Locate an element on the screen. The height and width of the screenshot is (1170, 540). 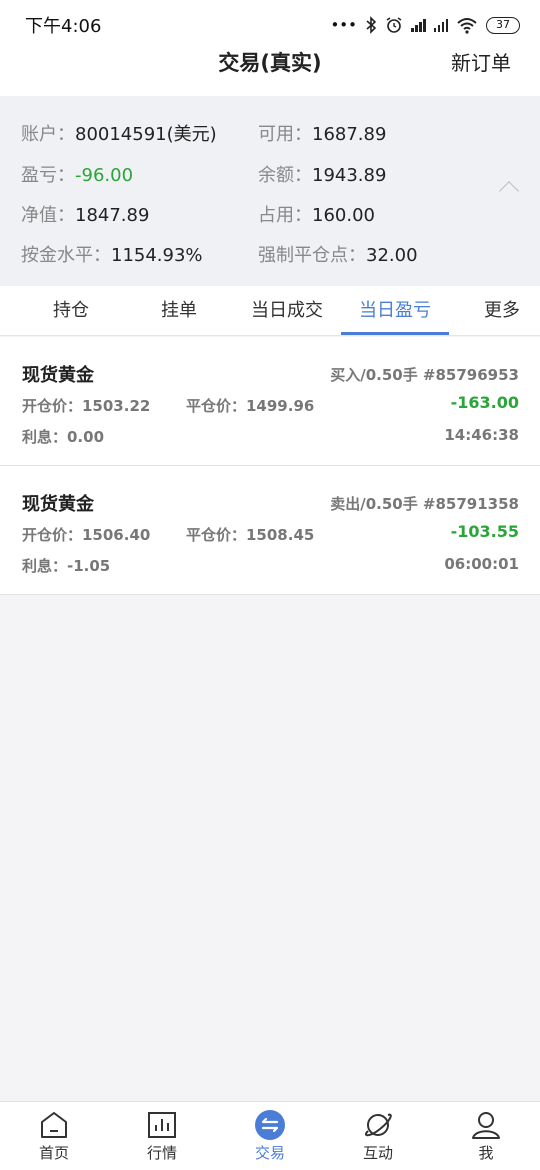
account-id-label: 账户： is located at coordinates (48, 134).